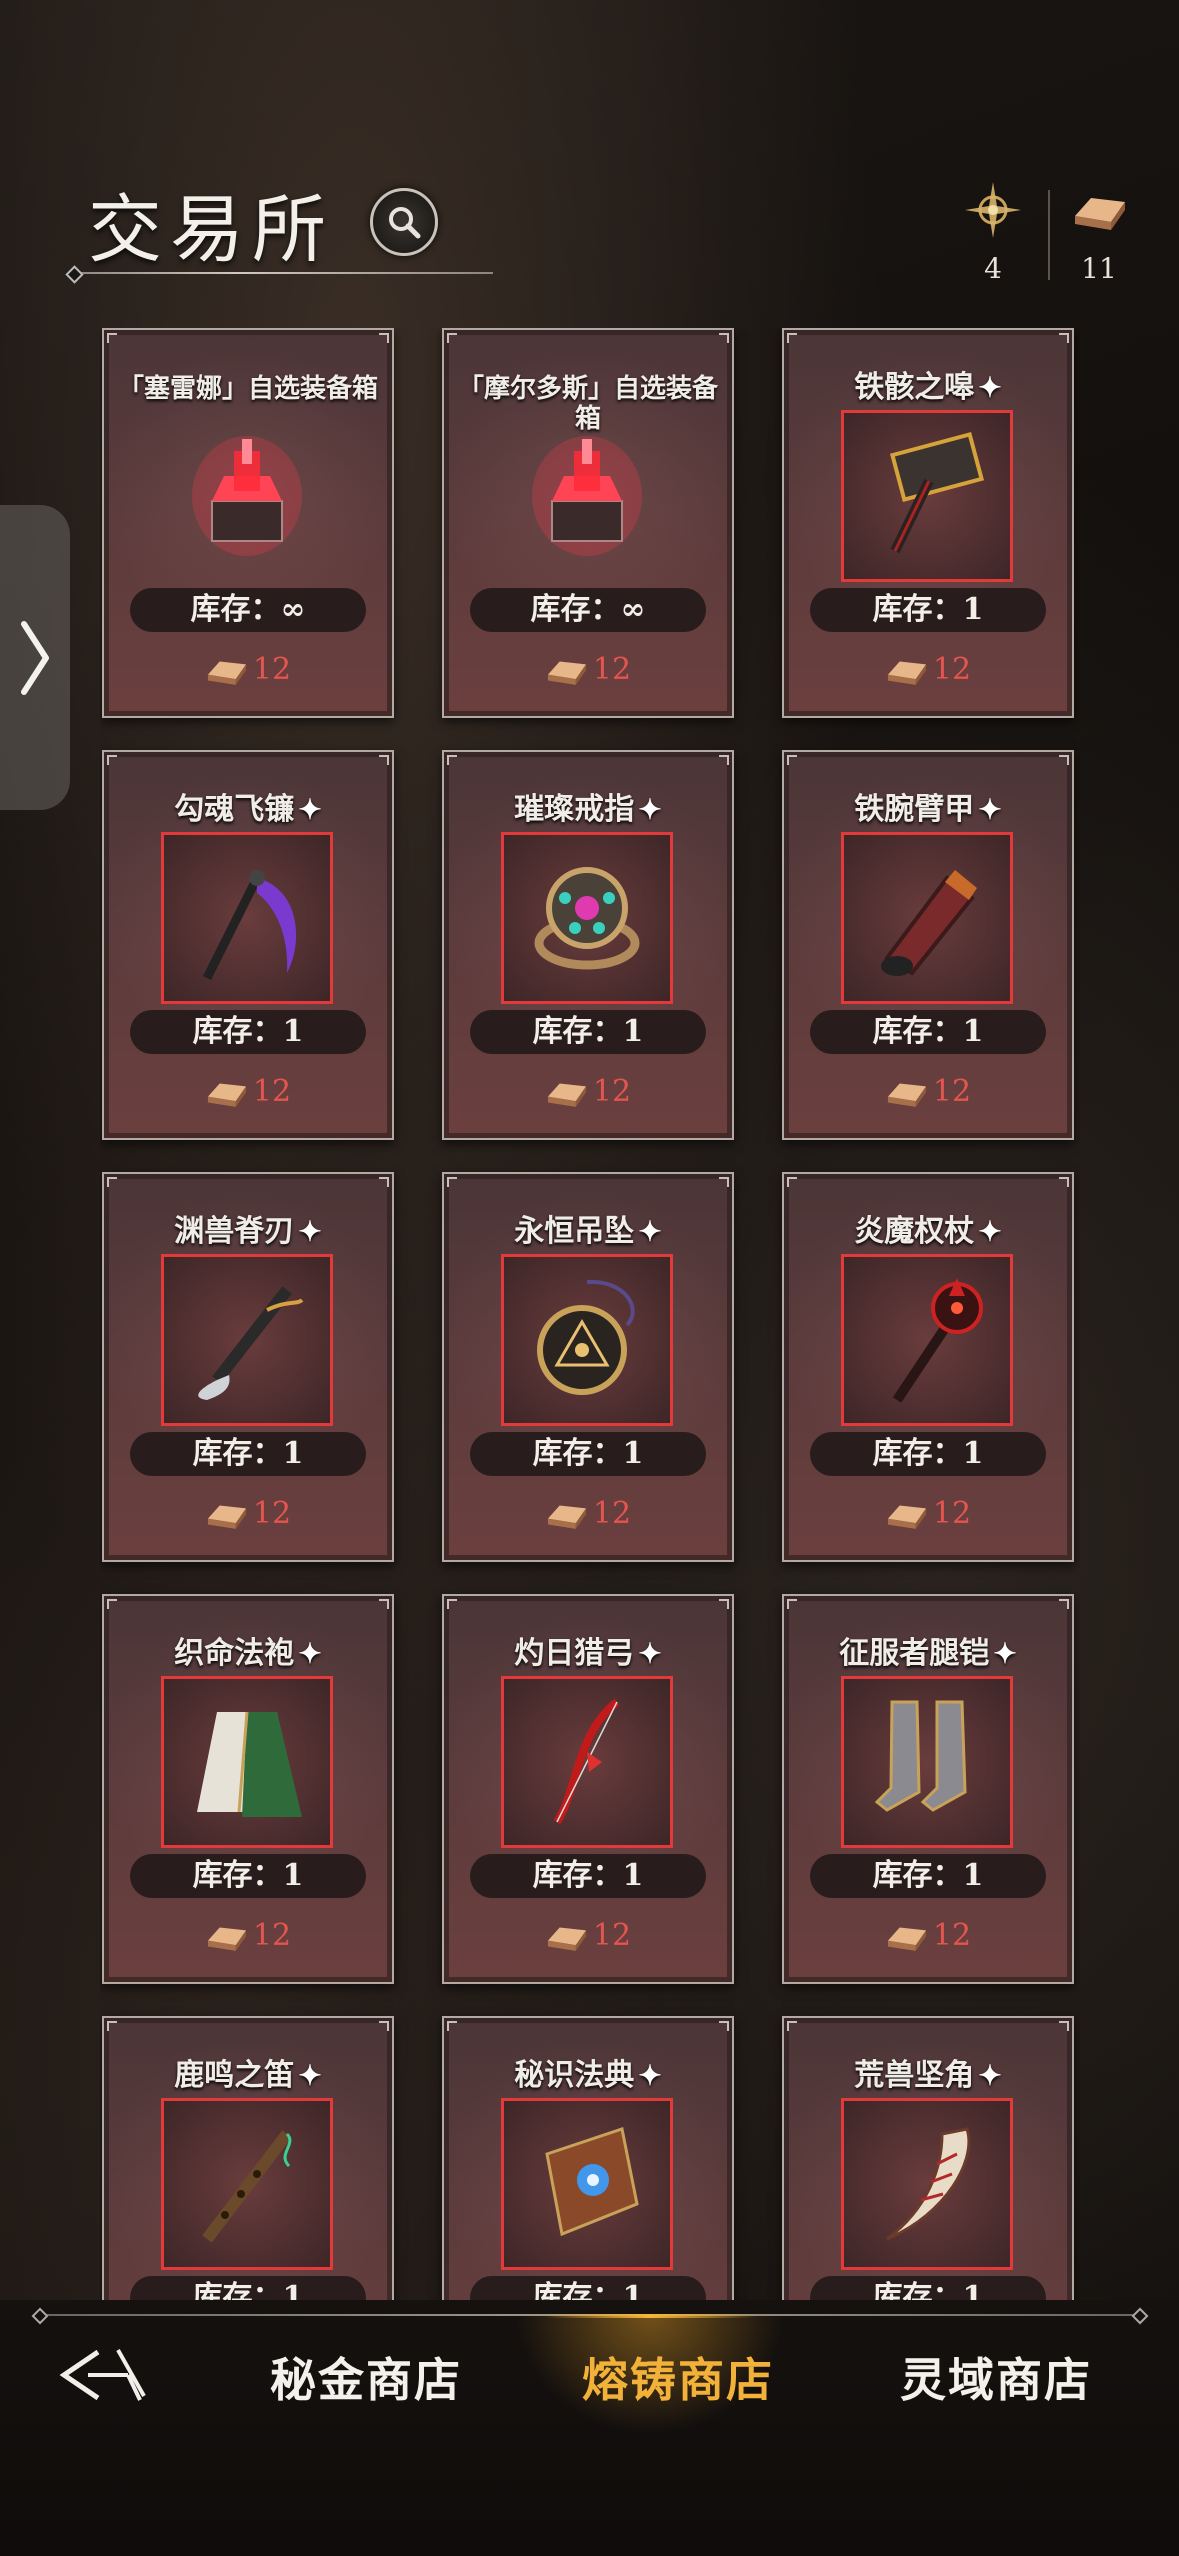  I want to click on shop-item-card: 璀璨戒指 ✦ 库存：1 12, so click(588, 945).